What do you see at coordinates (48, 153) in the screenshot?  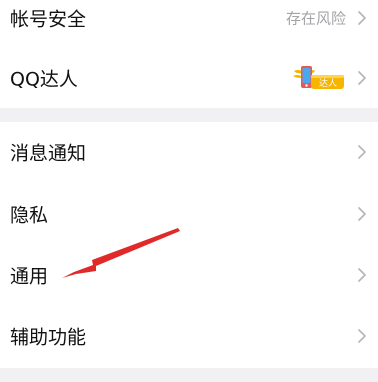 I see `row-label: 消息通知` at bounding box center [48, 153].